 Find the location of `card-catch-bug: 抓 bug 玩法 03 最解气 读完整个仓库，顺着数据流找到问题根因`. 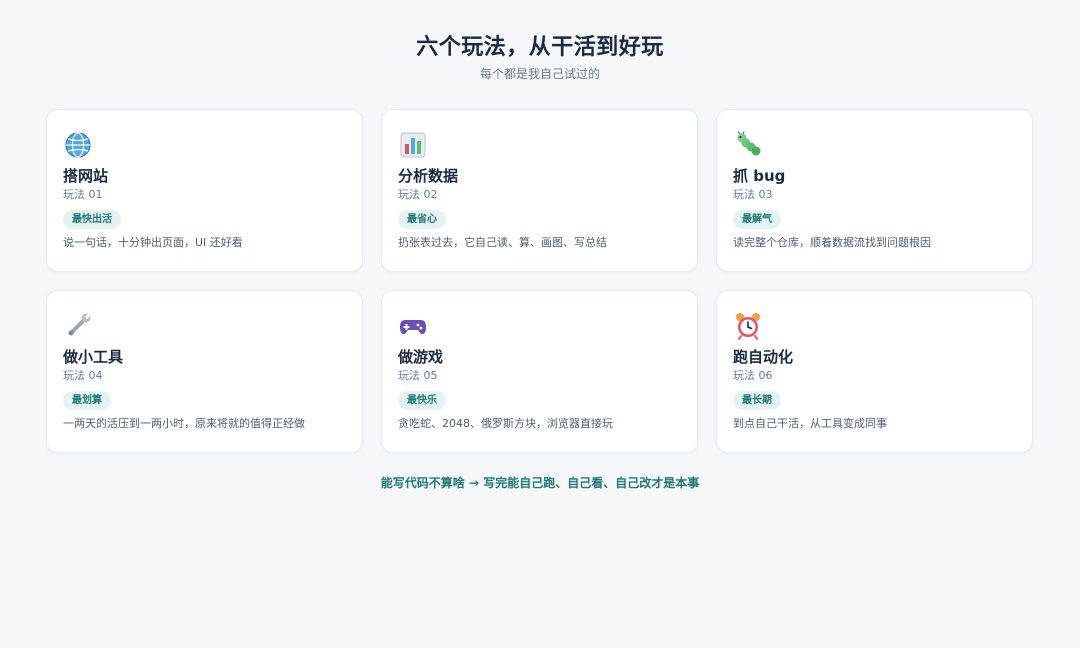

card-catch-bug: 抓 bug 玩法 03 最解气 读完整个仓库，顺着数据流找到问题根因 is located at coordinates (874, 190).